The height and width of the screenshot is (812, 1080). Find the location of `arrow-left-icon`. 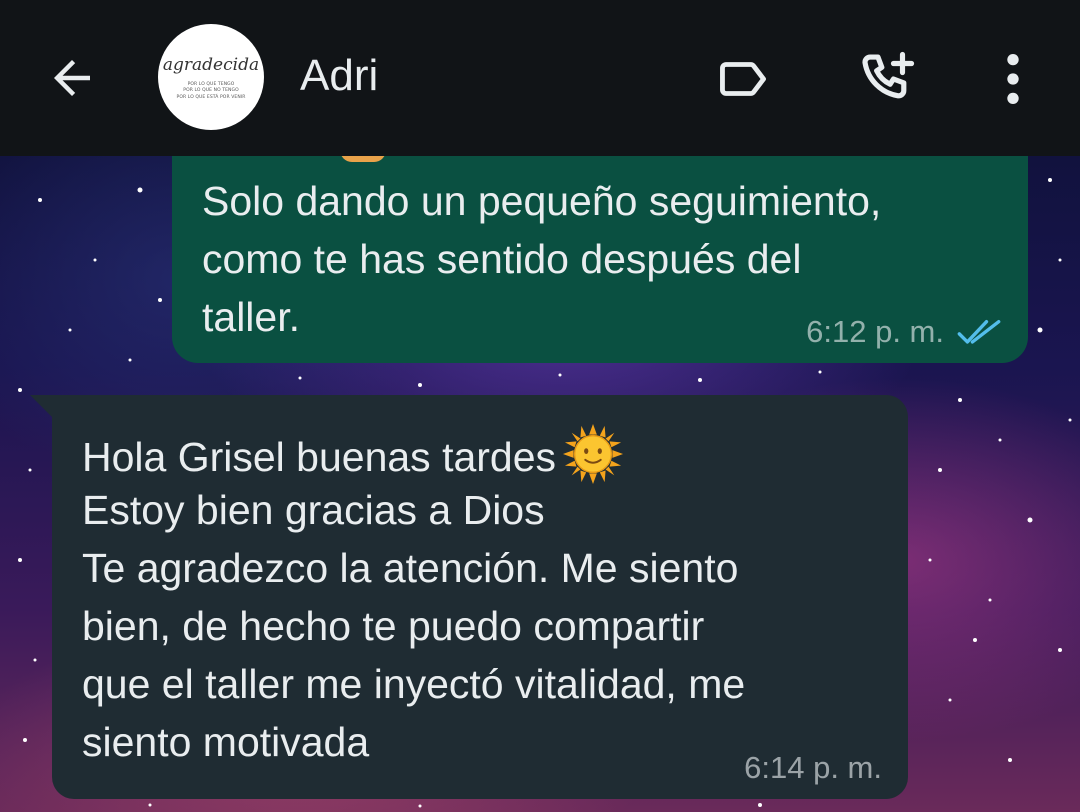

arrow-left-icon is located at coordinates (72, 78).